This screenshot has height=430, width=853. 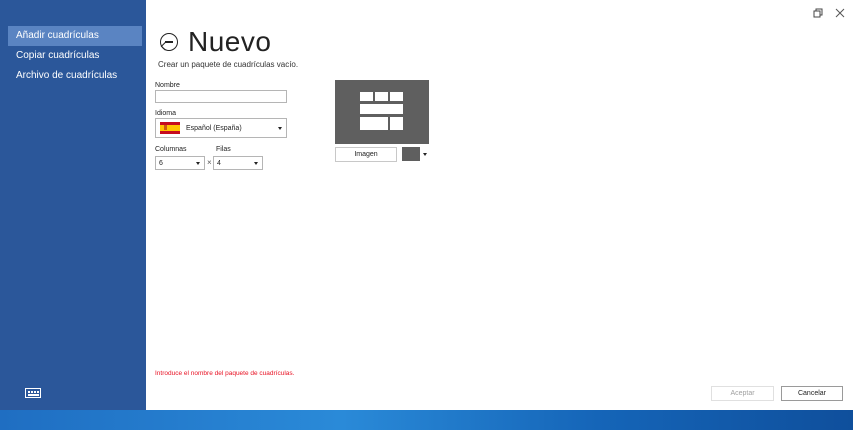 I want to click on columns-select: 6, so click(x=180, y=163).